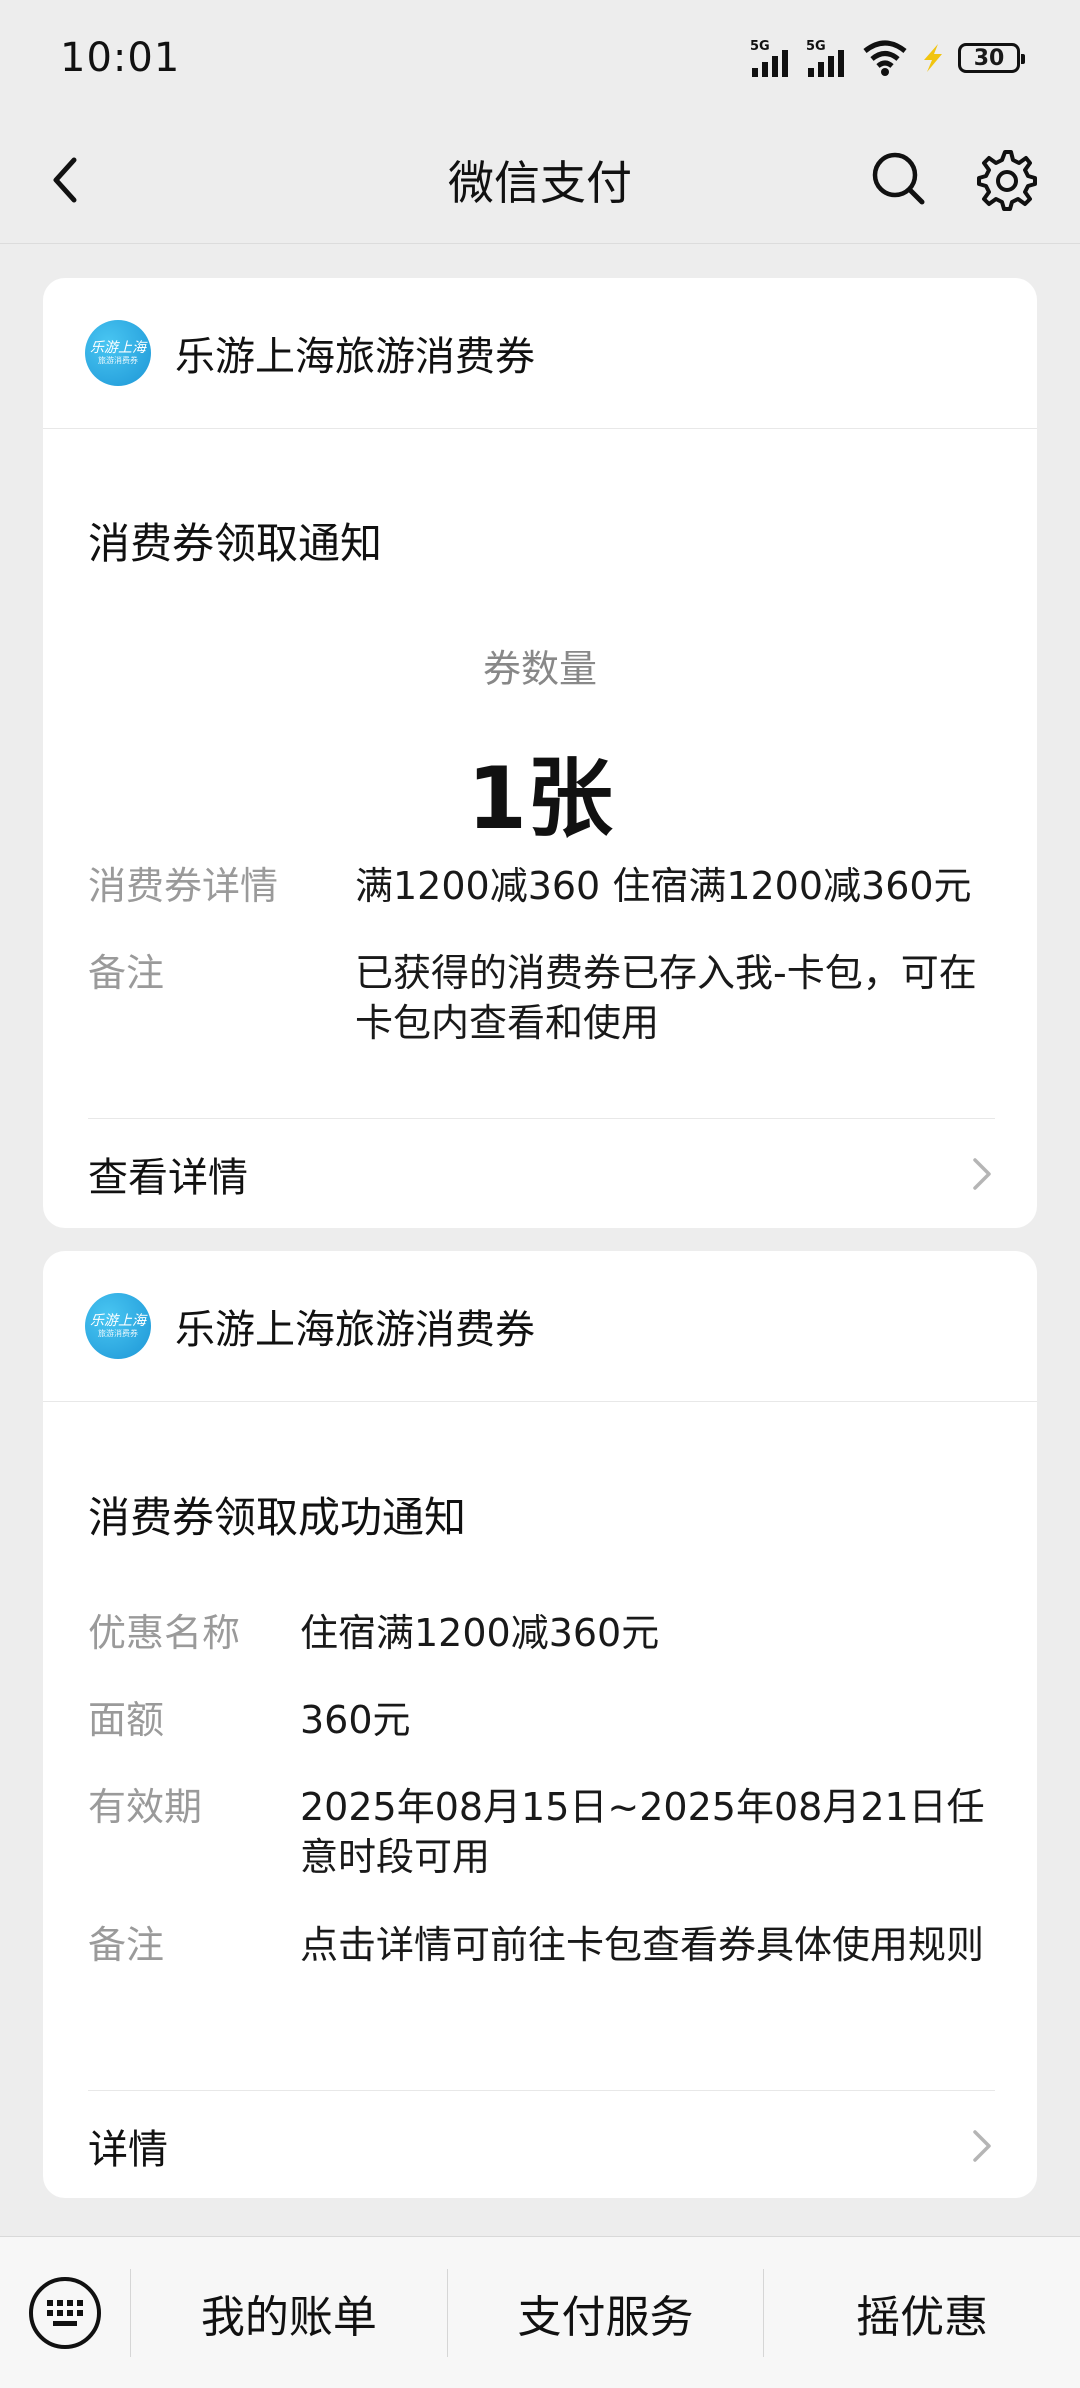  I want to click on face-value-row: 面额 360元, so click(543, 1720).